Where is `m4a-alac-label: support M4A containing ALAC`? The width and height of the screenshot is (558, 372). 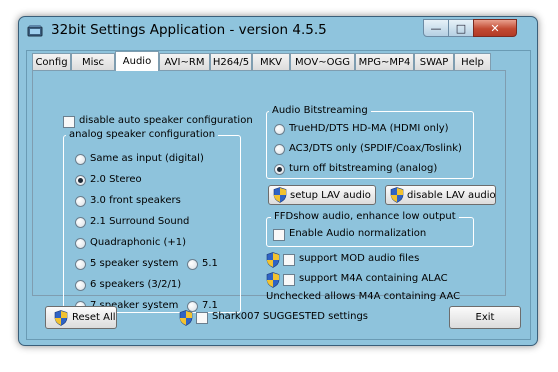
m4a-alac-label: support M4A containing ALAC is located at coordinates (373, 278).